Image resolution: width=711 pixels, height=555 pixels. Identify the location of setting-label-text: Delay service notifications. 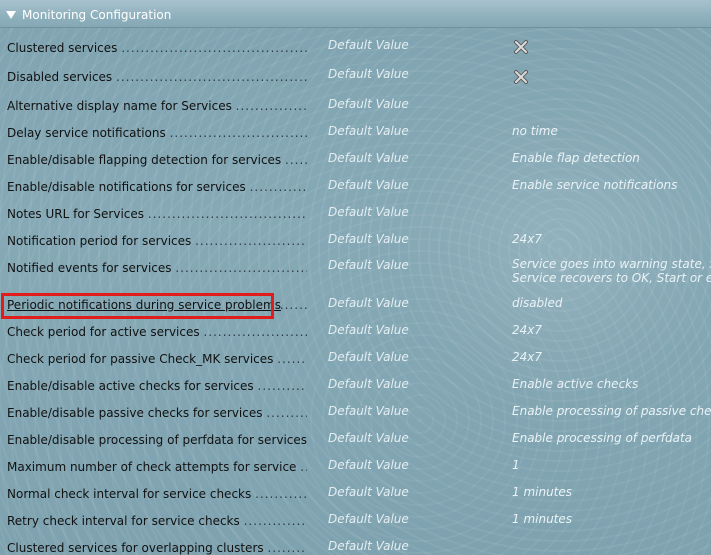
(86, 133).